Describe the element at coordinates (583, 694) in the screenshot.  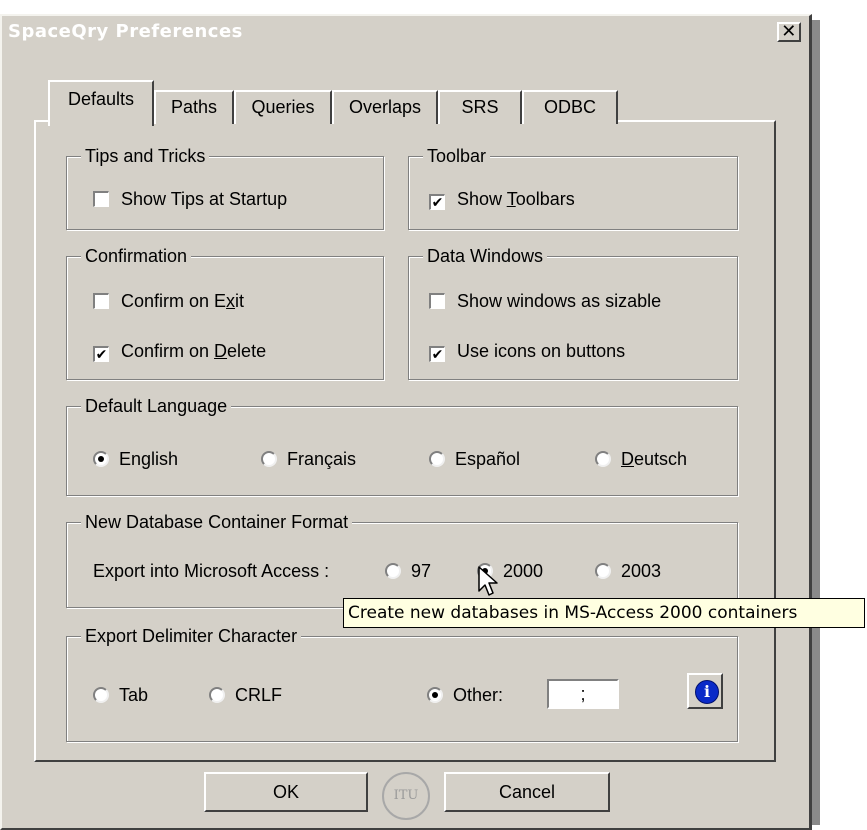
I see `other-delimiter-input: ;` at that location.